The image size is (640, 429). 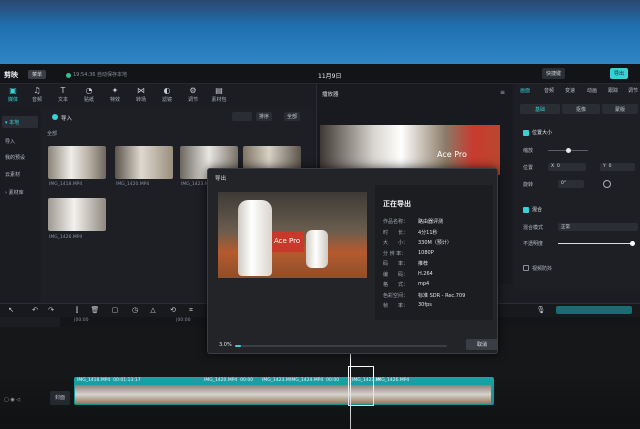 I want to click on transition-icon: ⋈, so click(x=141, y=90).